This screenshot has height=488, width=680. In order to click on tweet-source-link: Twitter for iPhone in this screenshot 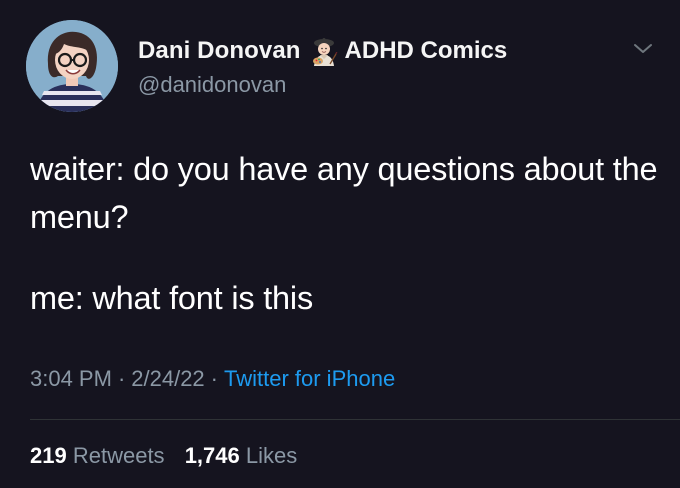, I will do `click(309, 378)`.